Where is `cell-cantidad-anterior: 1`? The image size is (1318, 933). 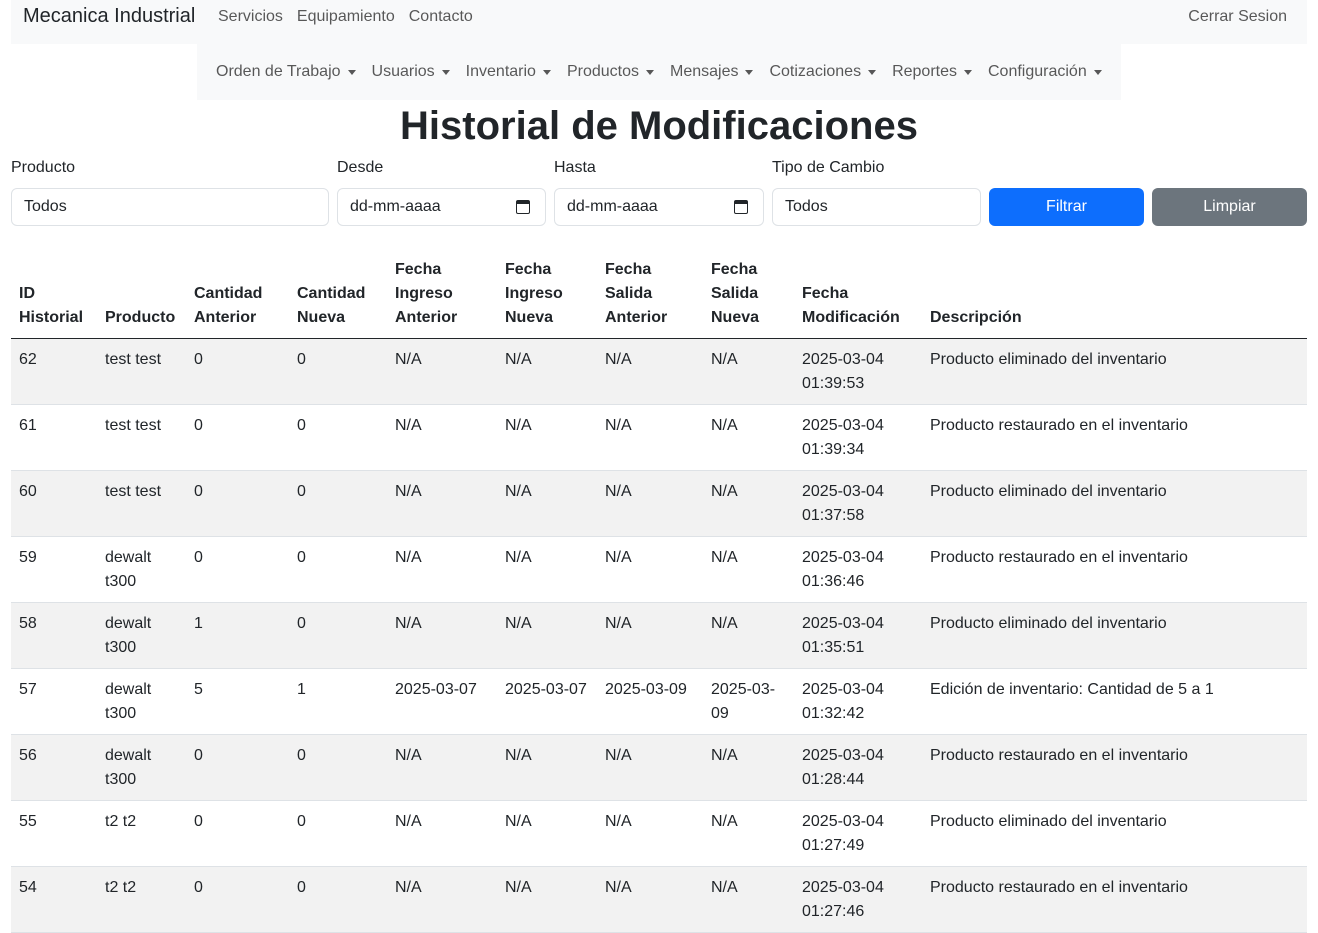 cell-cantidad-anterior: 1 is located at coordinates (237, 635).